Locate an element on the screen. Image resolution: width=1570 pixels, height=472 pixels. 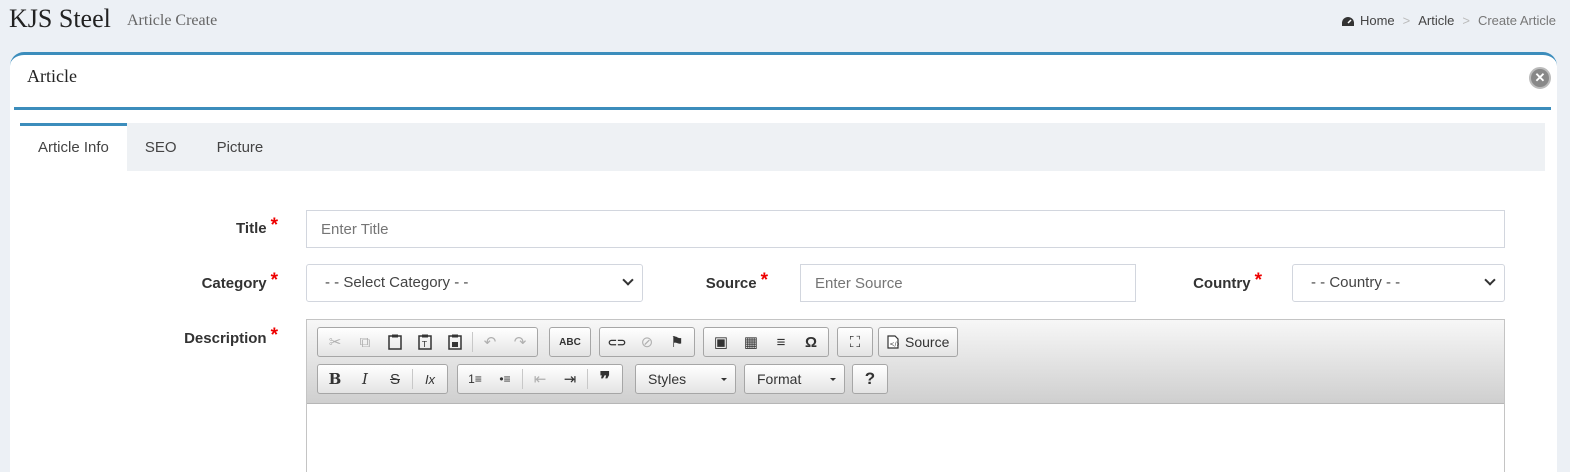
horizontal-rule-icon: ≡ is located at coordinates (781, 342).